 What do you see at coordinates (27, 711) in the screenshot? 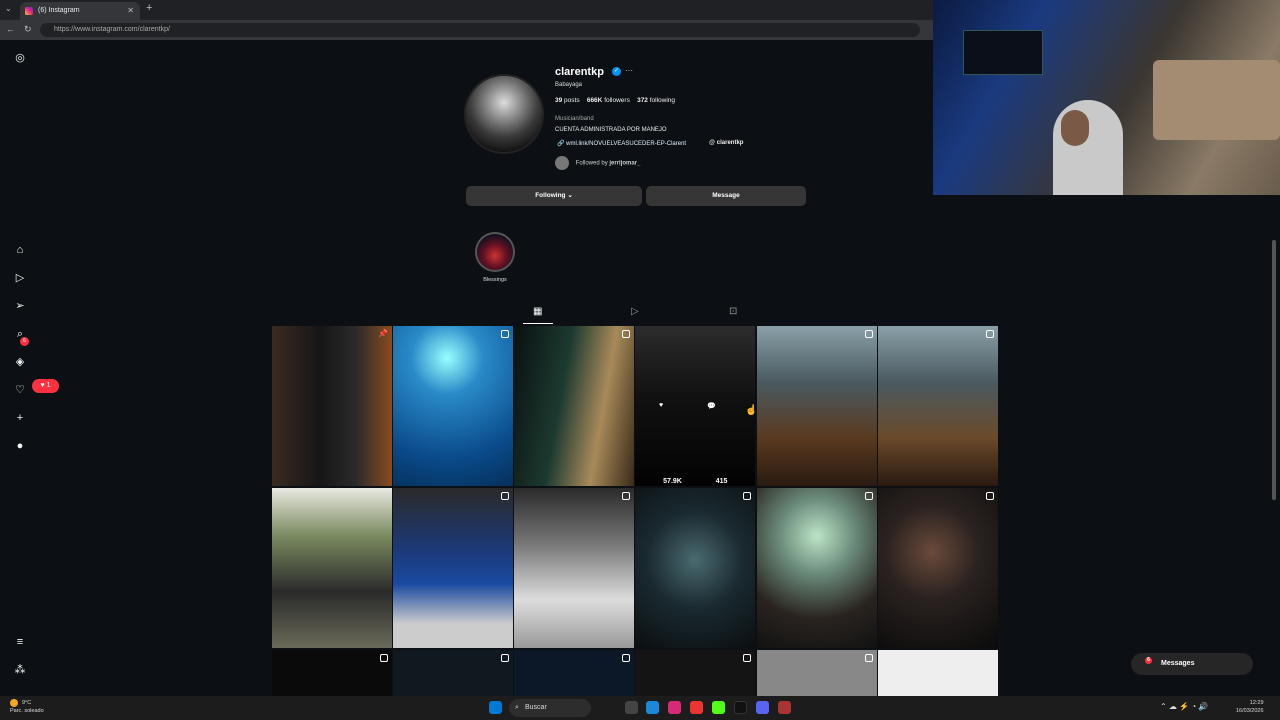
I see `weather-condition: Parc. soleado` at bounding box center [27, 711].